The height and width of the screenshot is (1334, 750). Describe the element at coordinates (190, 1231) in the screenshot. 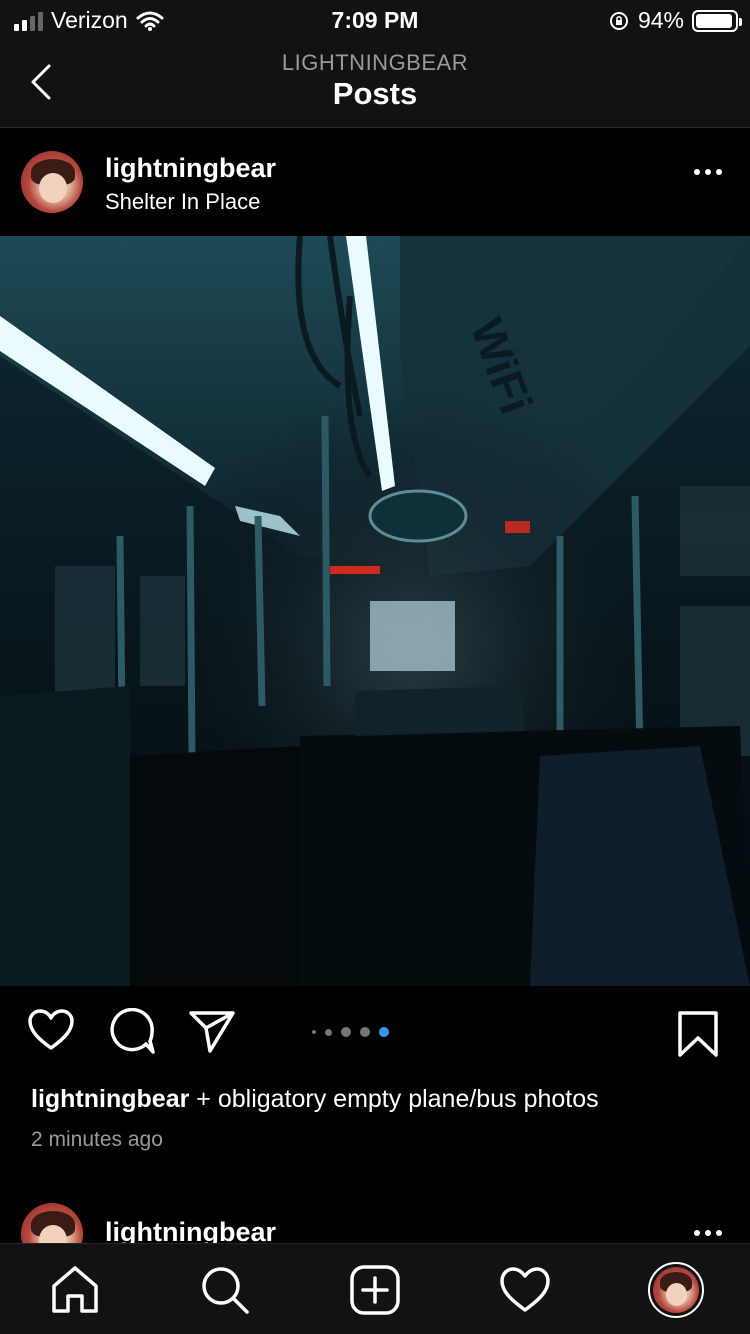

I see `next-post-username: lightningbear` at that location.